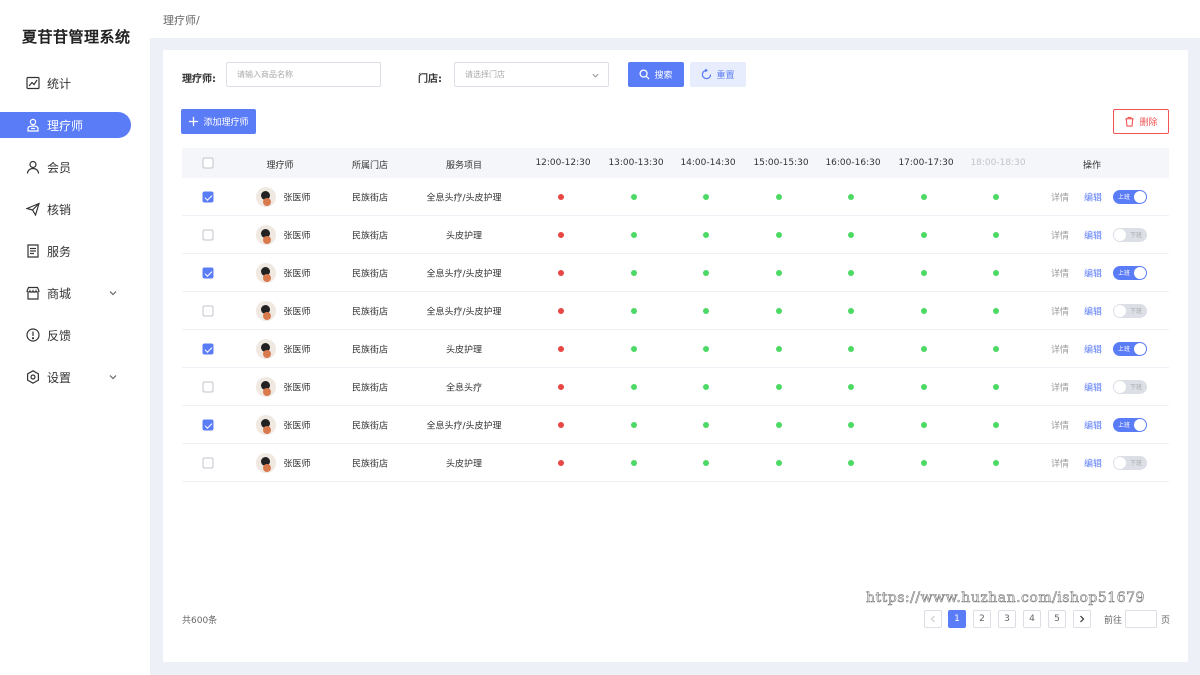  What do you see at coordinates (926, 163) in the screenshot?
I see `header-slot: 17:00-17:30` at bounding box center [926, 163].